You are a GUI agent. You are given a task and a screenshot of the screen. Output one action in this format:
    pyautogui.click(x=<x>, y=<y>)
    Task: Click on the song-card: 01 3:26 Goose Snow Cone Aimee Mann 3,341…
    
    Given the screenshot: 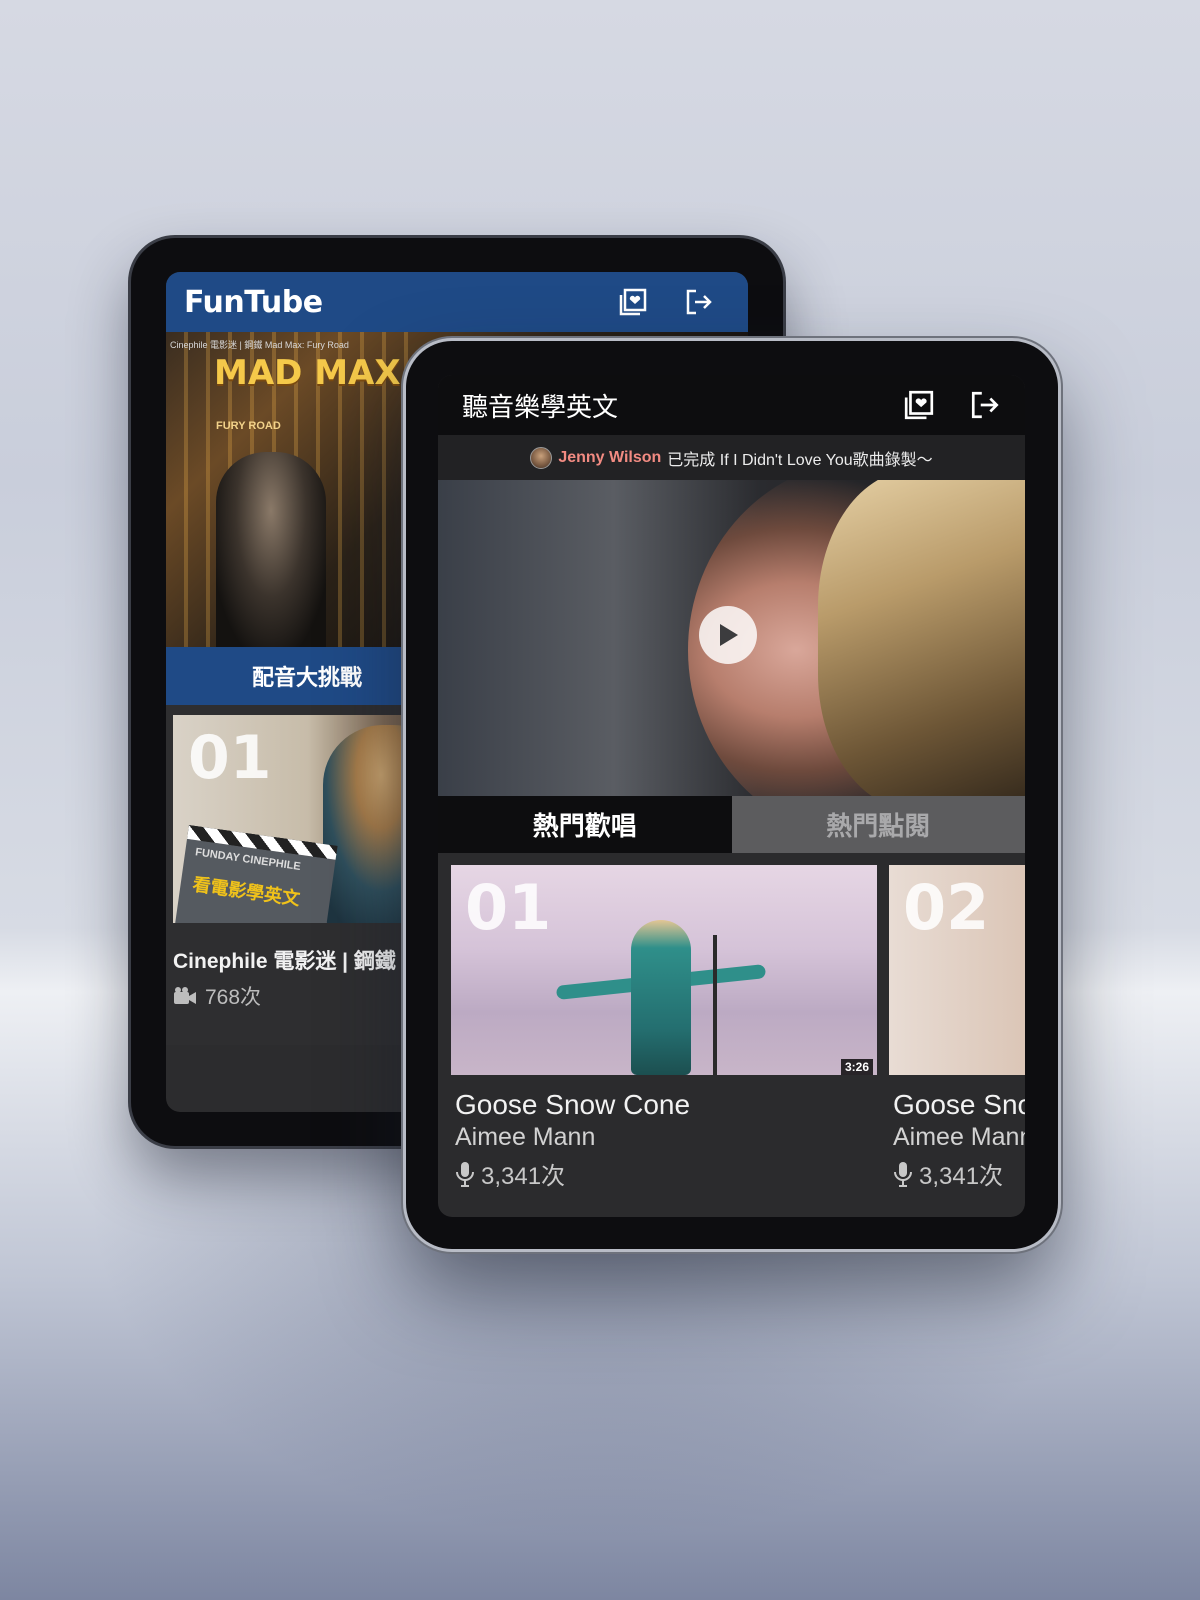 What is the action you would take?
    pyautogui.click(x=664, y=1028)
    